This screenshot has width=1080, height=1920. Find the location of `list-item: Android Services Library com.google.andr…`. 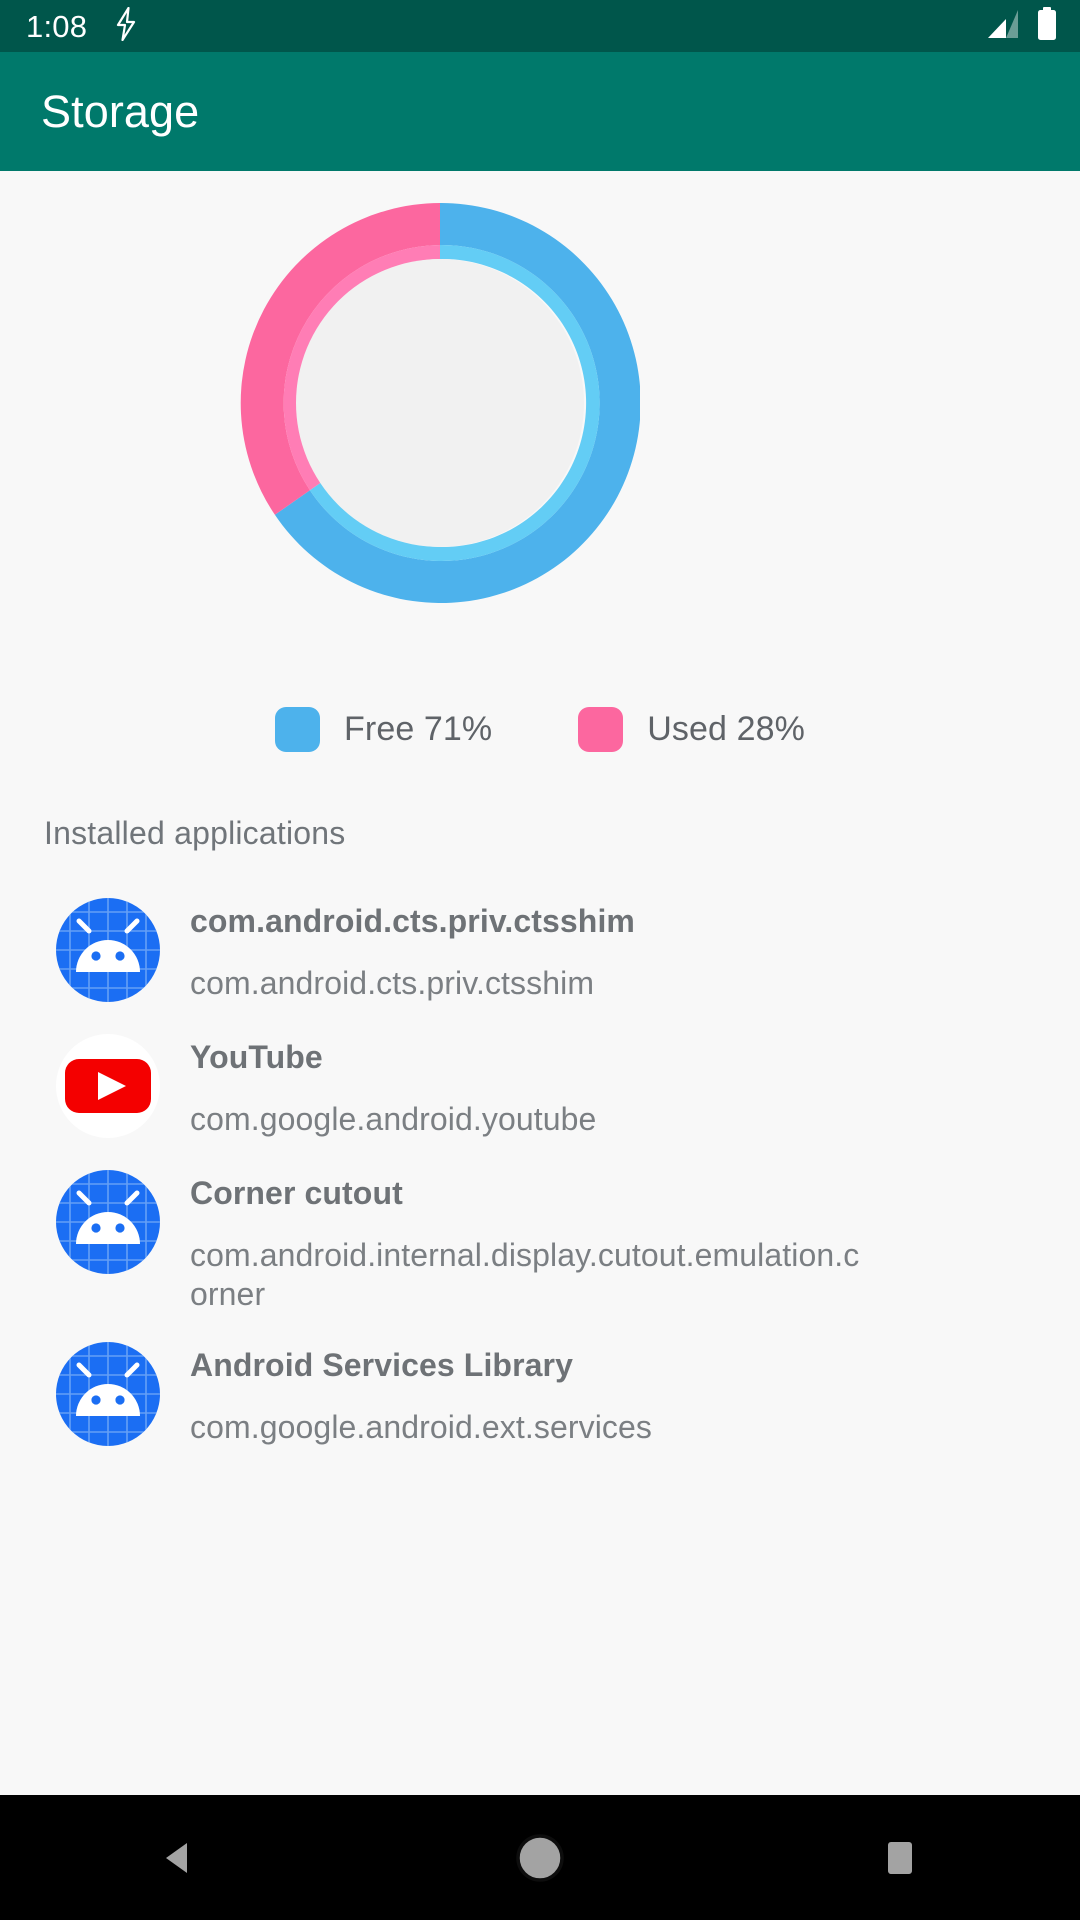

list-item: Android Services Library com.google.andr… is located at coordinates (540, 1394).